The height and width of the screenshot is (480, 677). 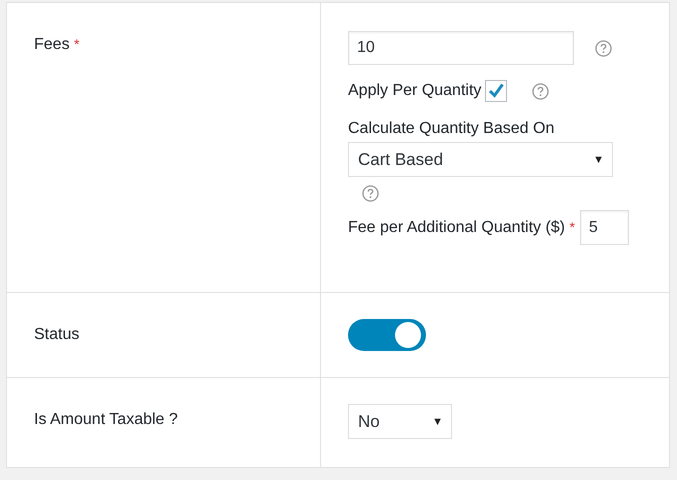 I want to click on field-label: Fees *, so click(x=57, y=44).